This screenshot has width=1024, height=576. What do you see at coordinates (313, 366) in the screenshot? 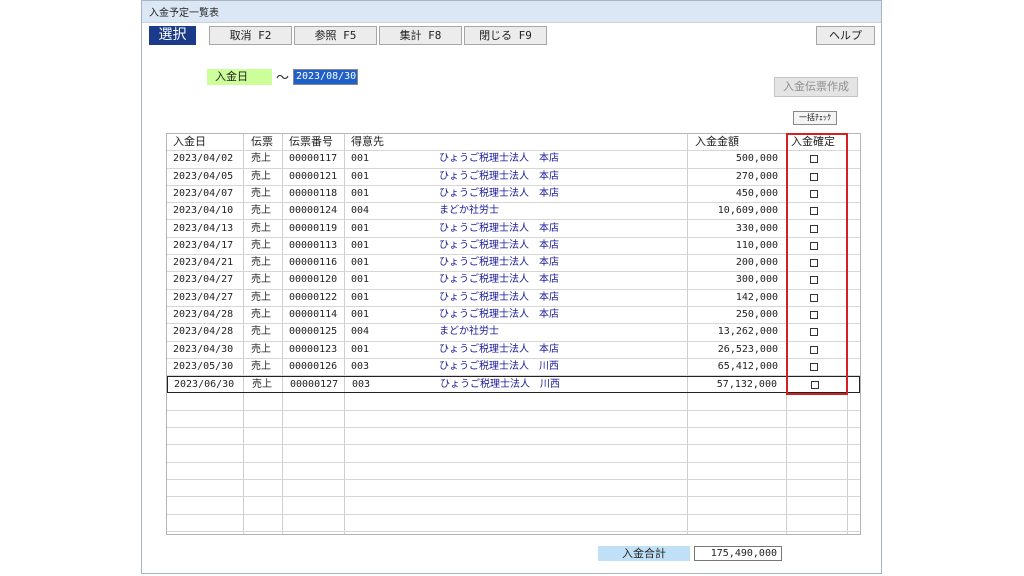
I see `cell-slip-number: 00000126` at bounding box center [313, 366].